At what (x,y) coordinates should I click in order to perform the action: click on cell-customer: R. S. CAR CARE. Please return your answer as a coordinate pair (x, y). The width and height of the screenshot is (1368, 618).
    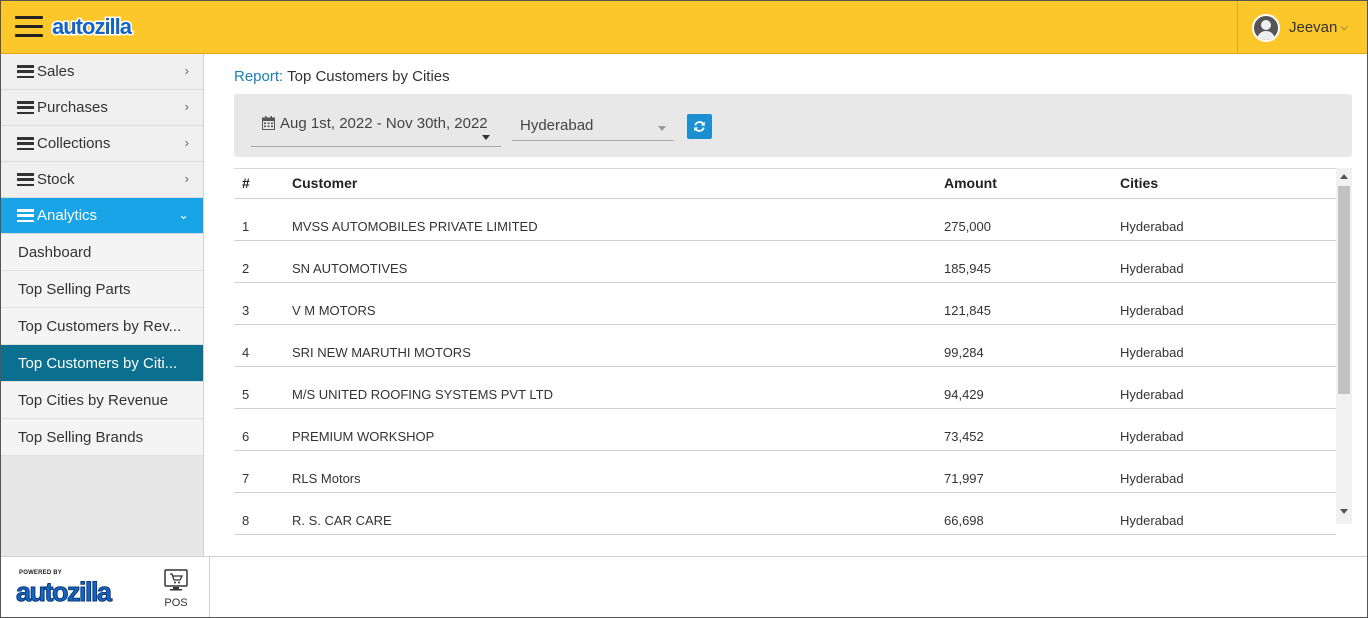
    Looking at the image, I should click on (618, 513).